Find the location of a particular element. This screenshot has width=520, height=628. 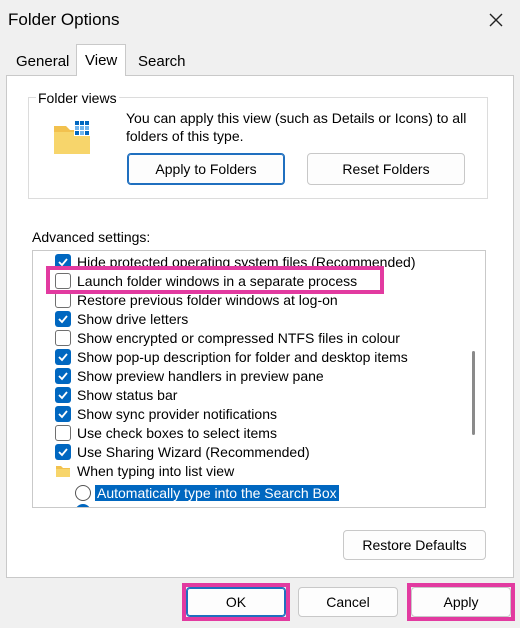

list-item-label: Use check boxes to select items is located at coordinates (177, 432).